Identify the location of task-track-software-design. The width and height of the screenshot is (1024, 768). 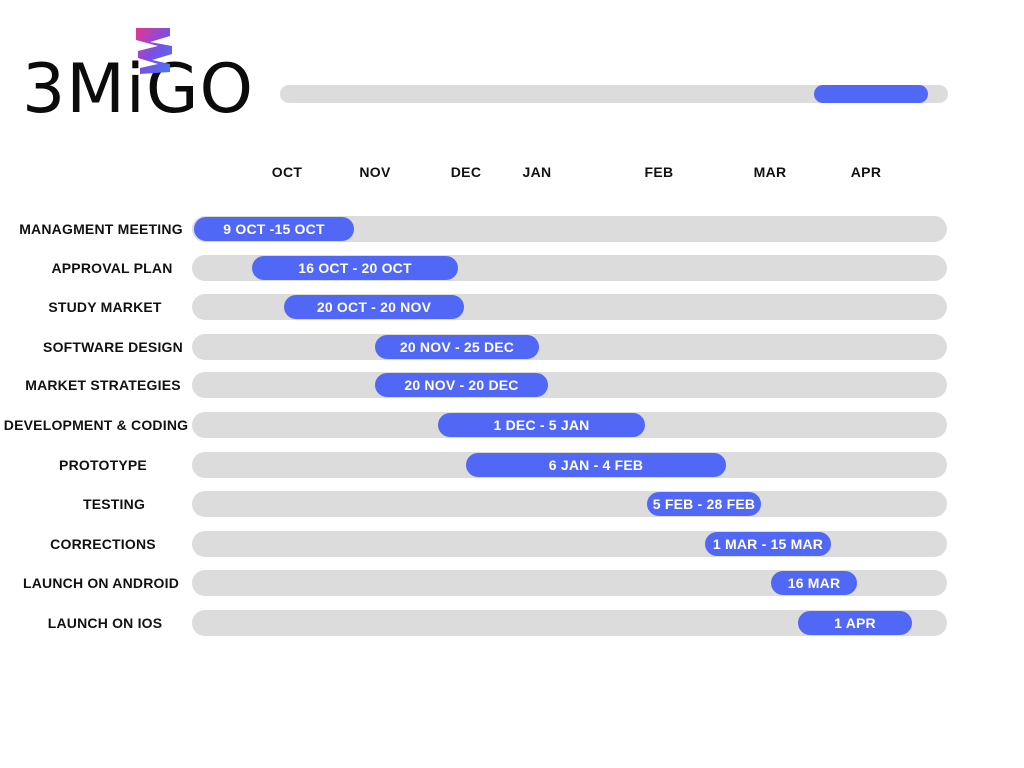
(569, 347).